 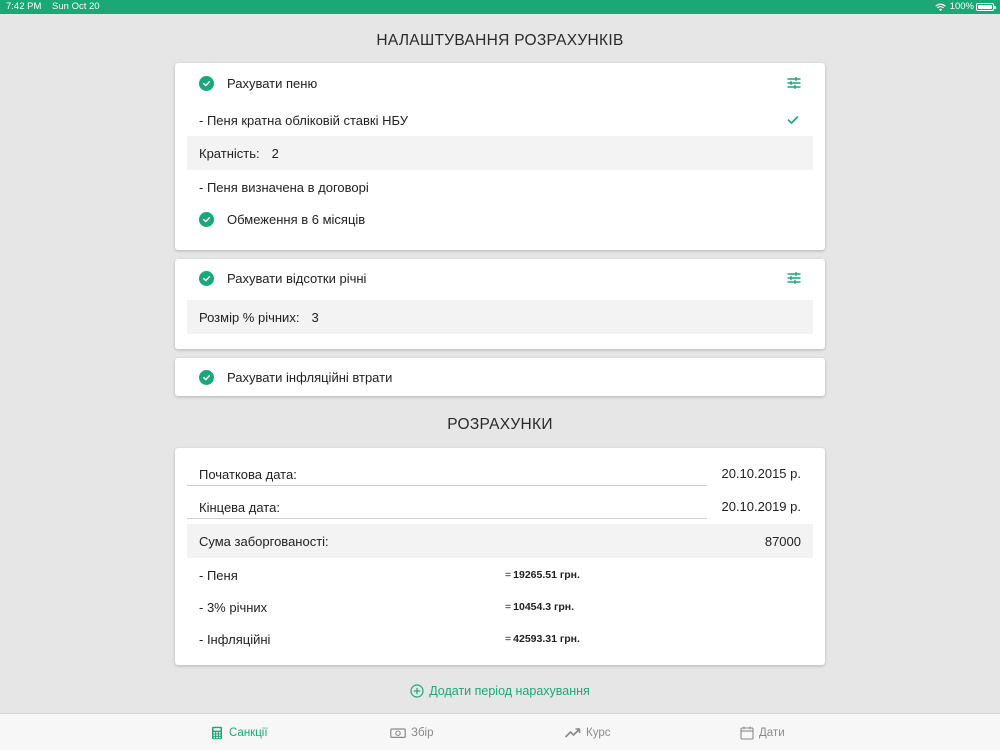 What do you see at coordinates (572, 732) in the screenshot?
I see `trending-up-icon` at bounding box center [572, 732].